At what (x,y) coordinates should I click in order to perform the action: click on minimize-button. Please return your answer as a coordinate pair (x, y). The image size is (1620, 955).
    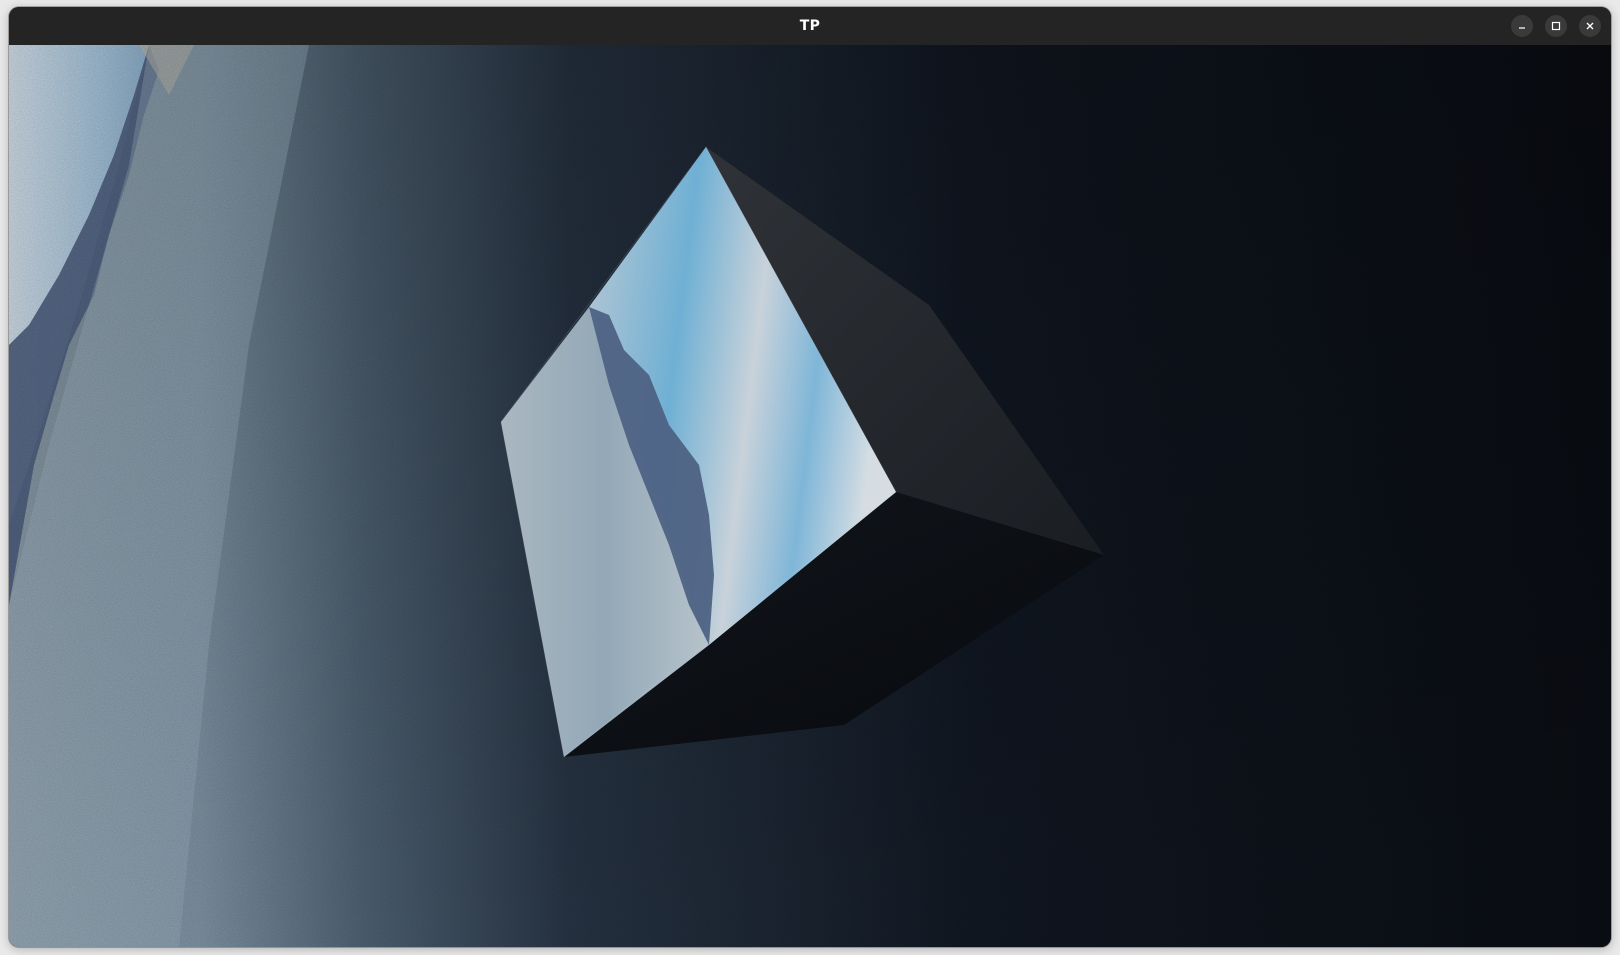
    Looking at the image, I should click on (1522, 26).